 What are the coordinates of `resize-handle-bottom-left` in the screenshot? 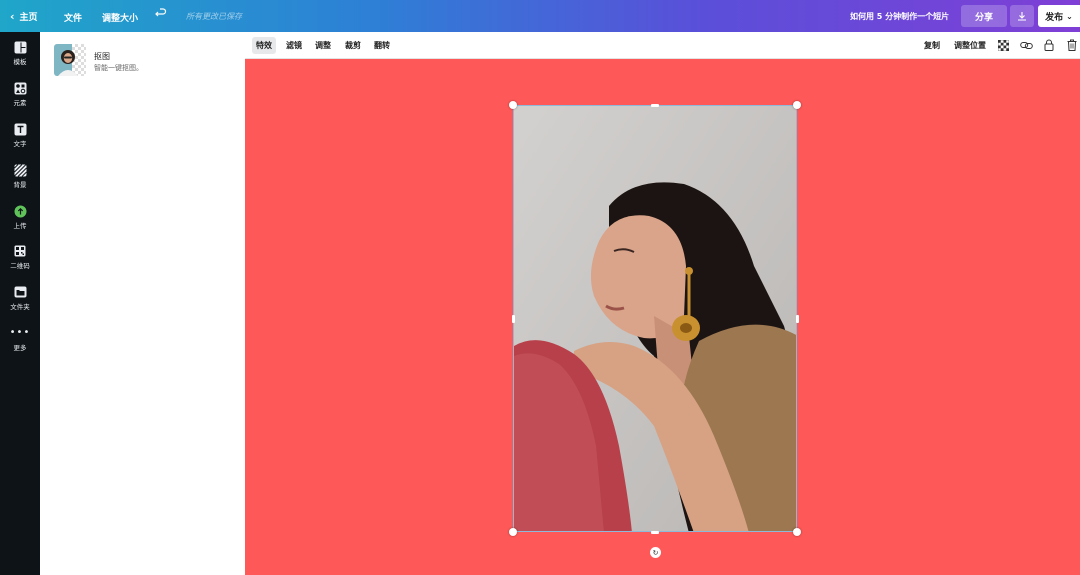 It's located at (513, 532).